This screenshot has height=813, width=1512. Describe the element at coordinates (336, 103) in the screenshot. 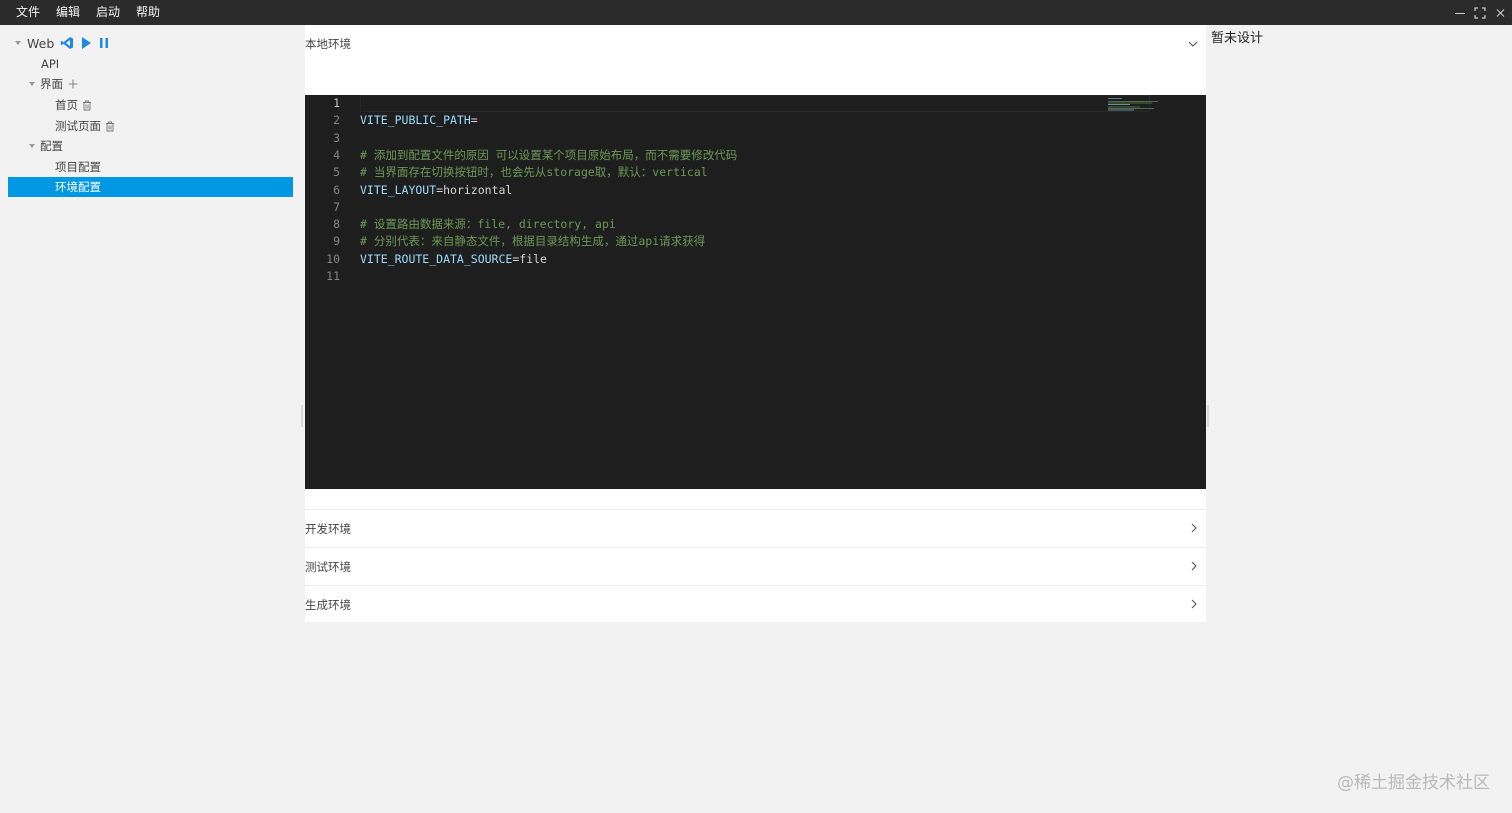

I see `line-number: 1` at that location.